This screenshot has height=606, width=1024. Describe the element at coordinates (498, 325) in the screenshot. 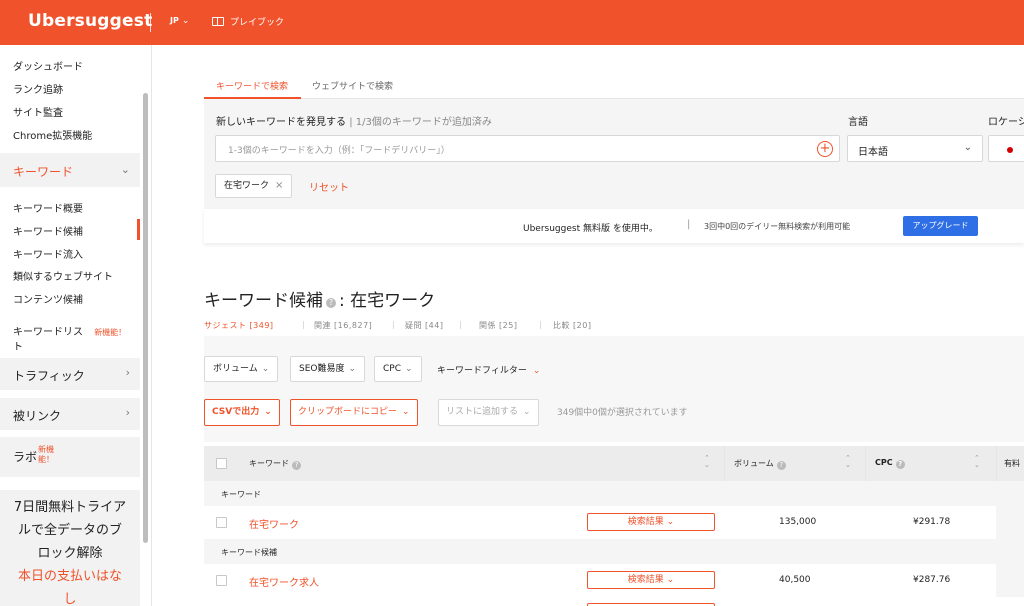

I see `subtab-prepositions: 関係 [25]` at that location.